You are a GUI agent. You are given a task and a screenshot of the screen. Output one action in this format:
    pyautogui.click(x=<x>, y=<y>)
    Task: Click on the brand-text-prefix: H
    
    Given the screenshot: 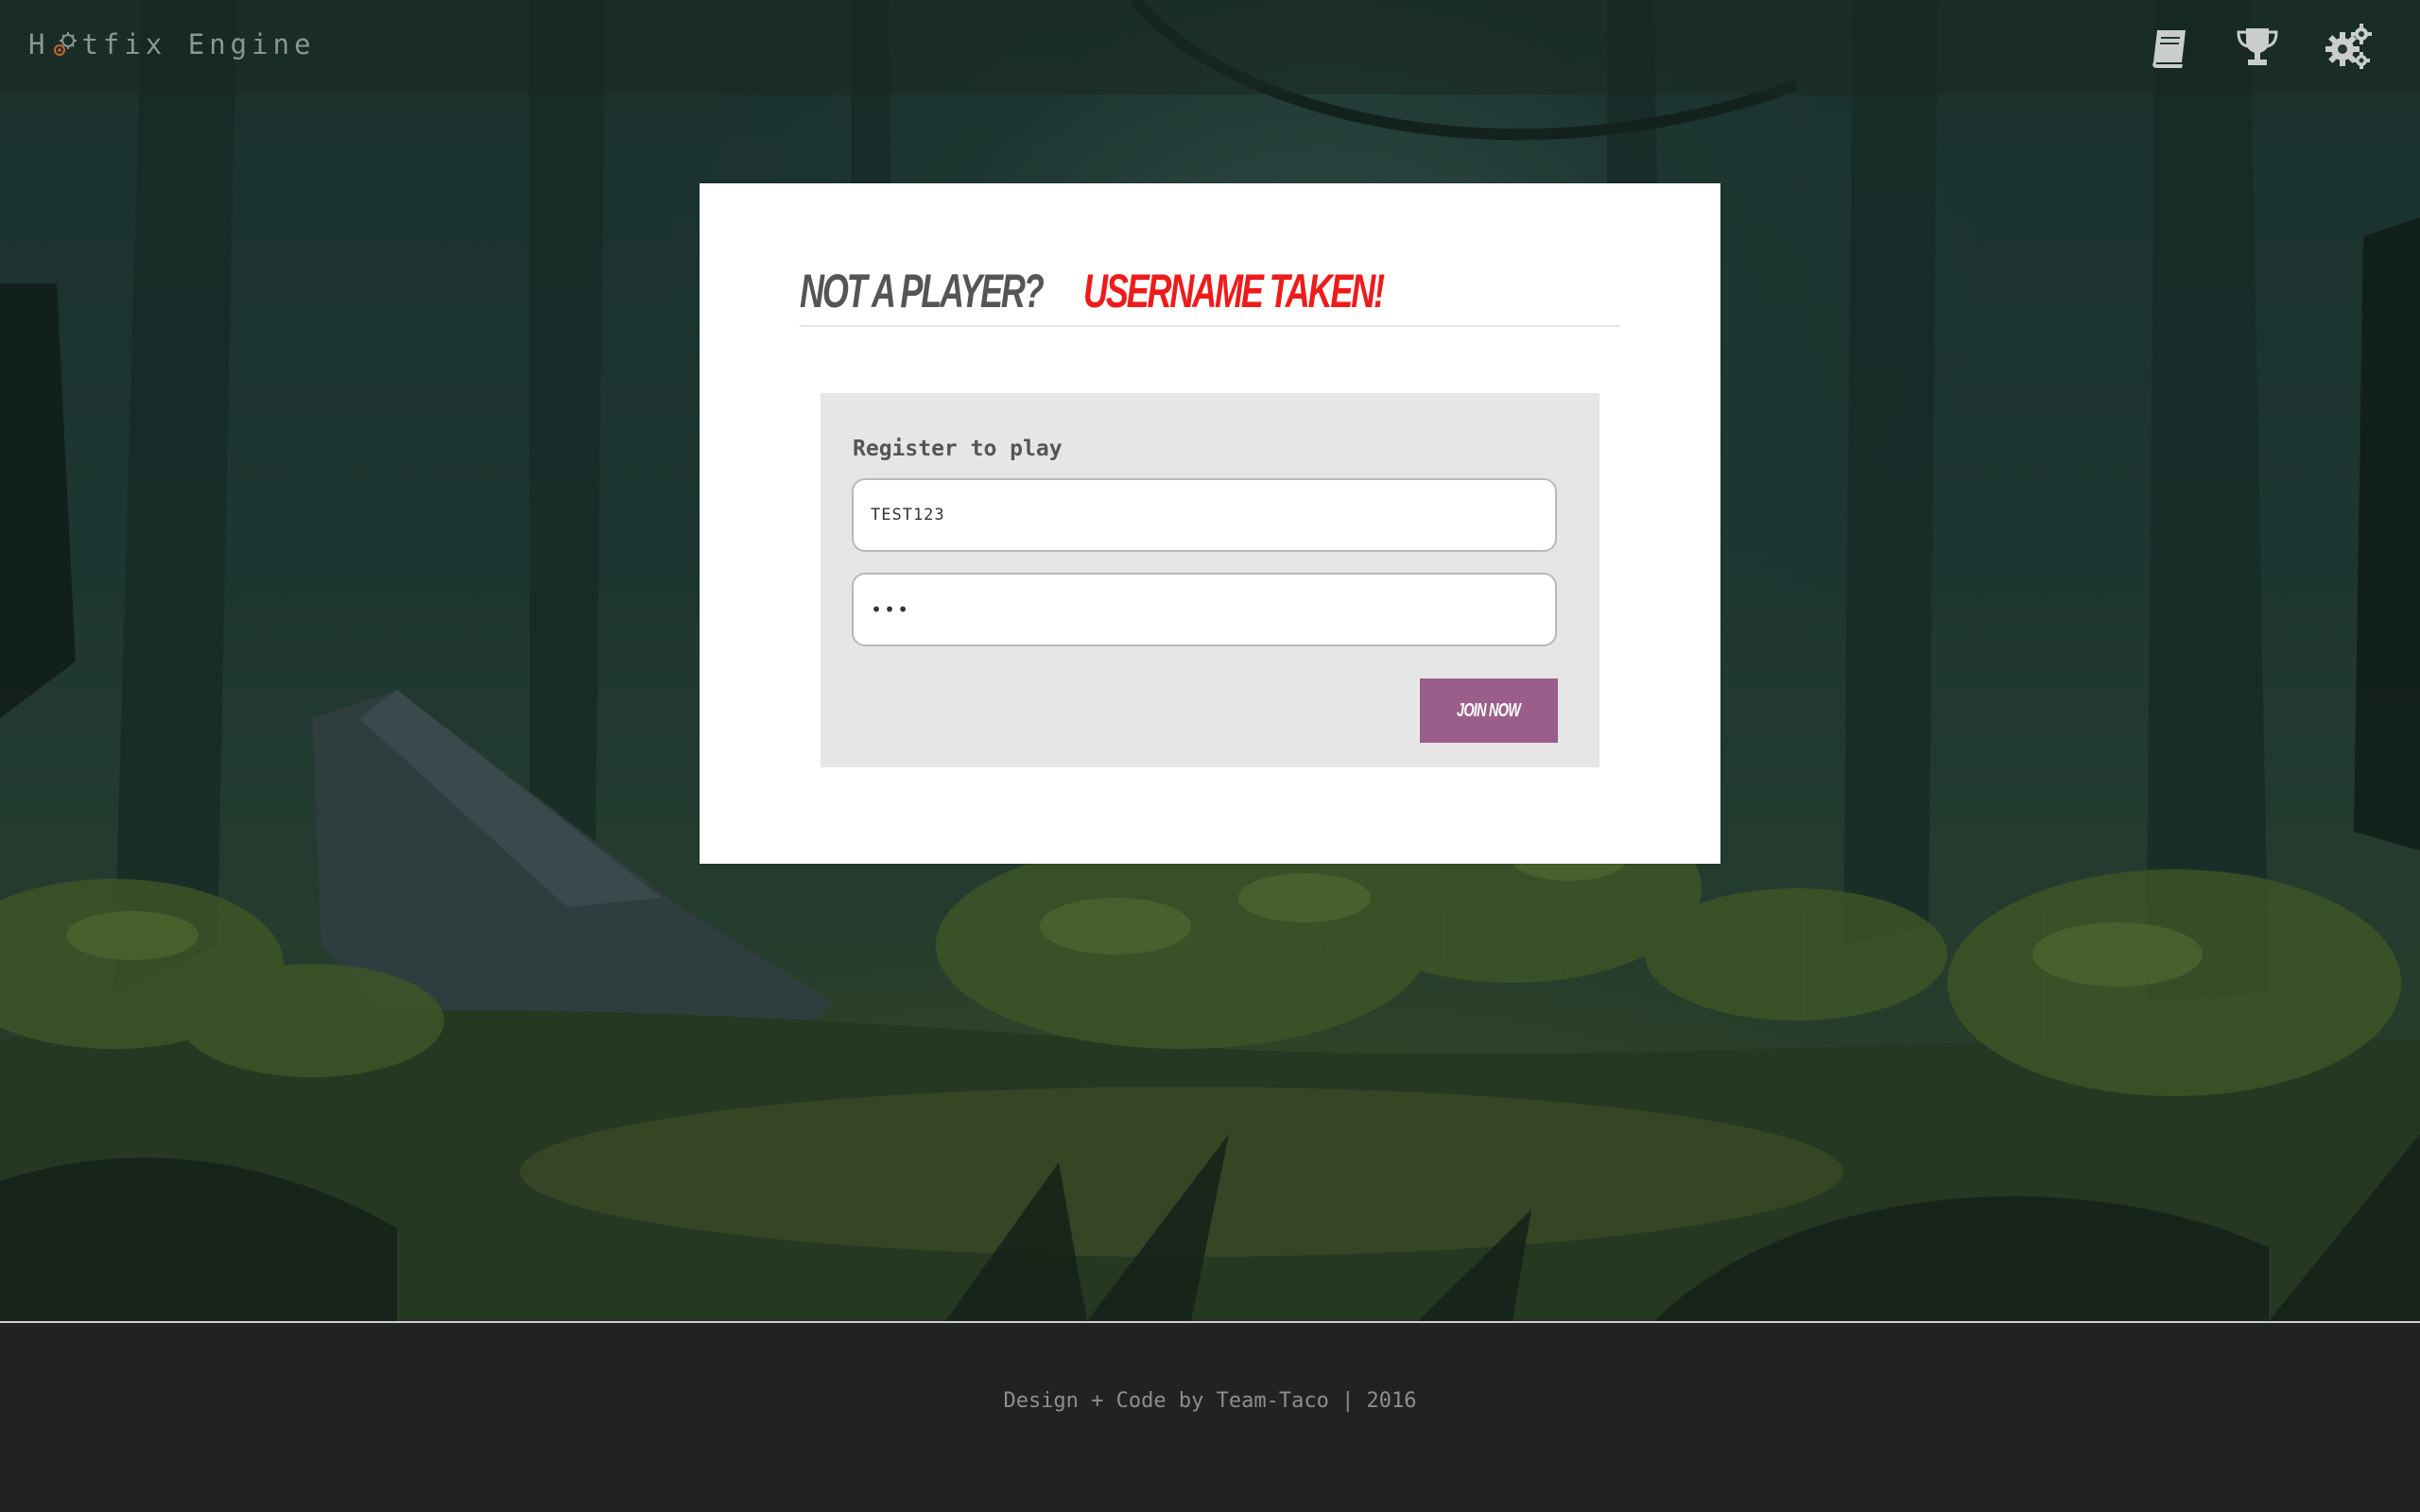 What is the action you would take?
    pyautogui.click(x=39, y=44)
    